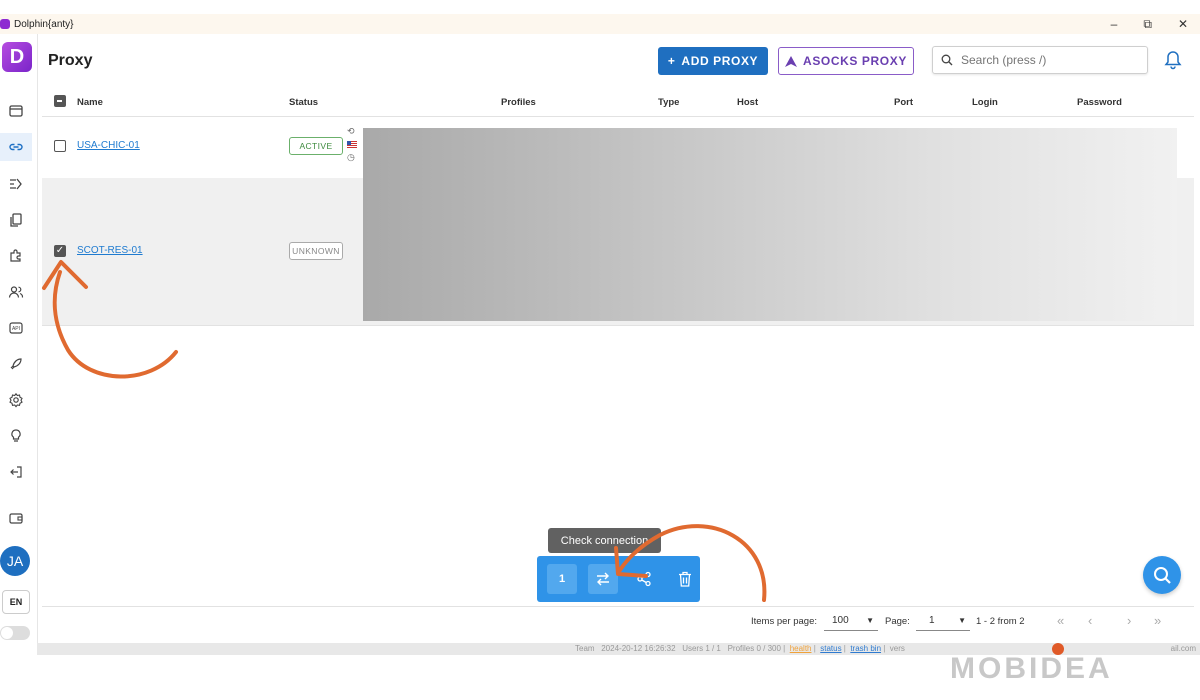  What do you see at coordinates (784, 621) in the screenshot?
I see `items-per-page-label: Items per page:` at bounding box center [784, 621].